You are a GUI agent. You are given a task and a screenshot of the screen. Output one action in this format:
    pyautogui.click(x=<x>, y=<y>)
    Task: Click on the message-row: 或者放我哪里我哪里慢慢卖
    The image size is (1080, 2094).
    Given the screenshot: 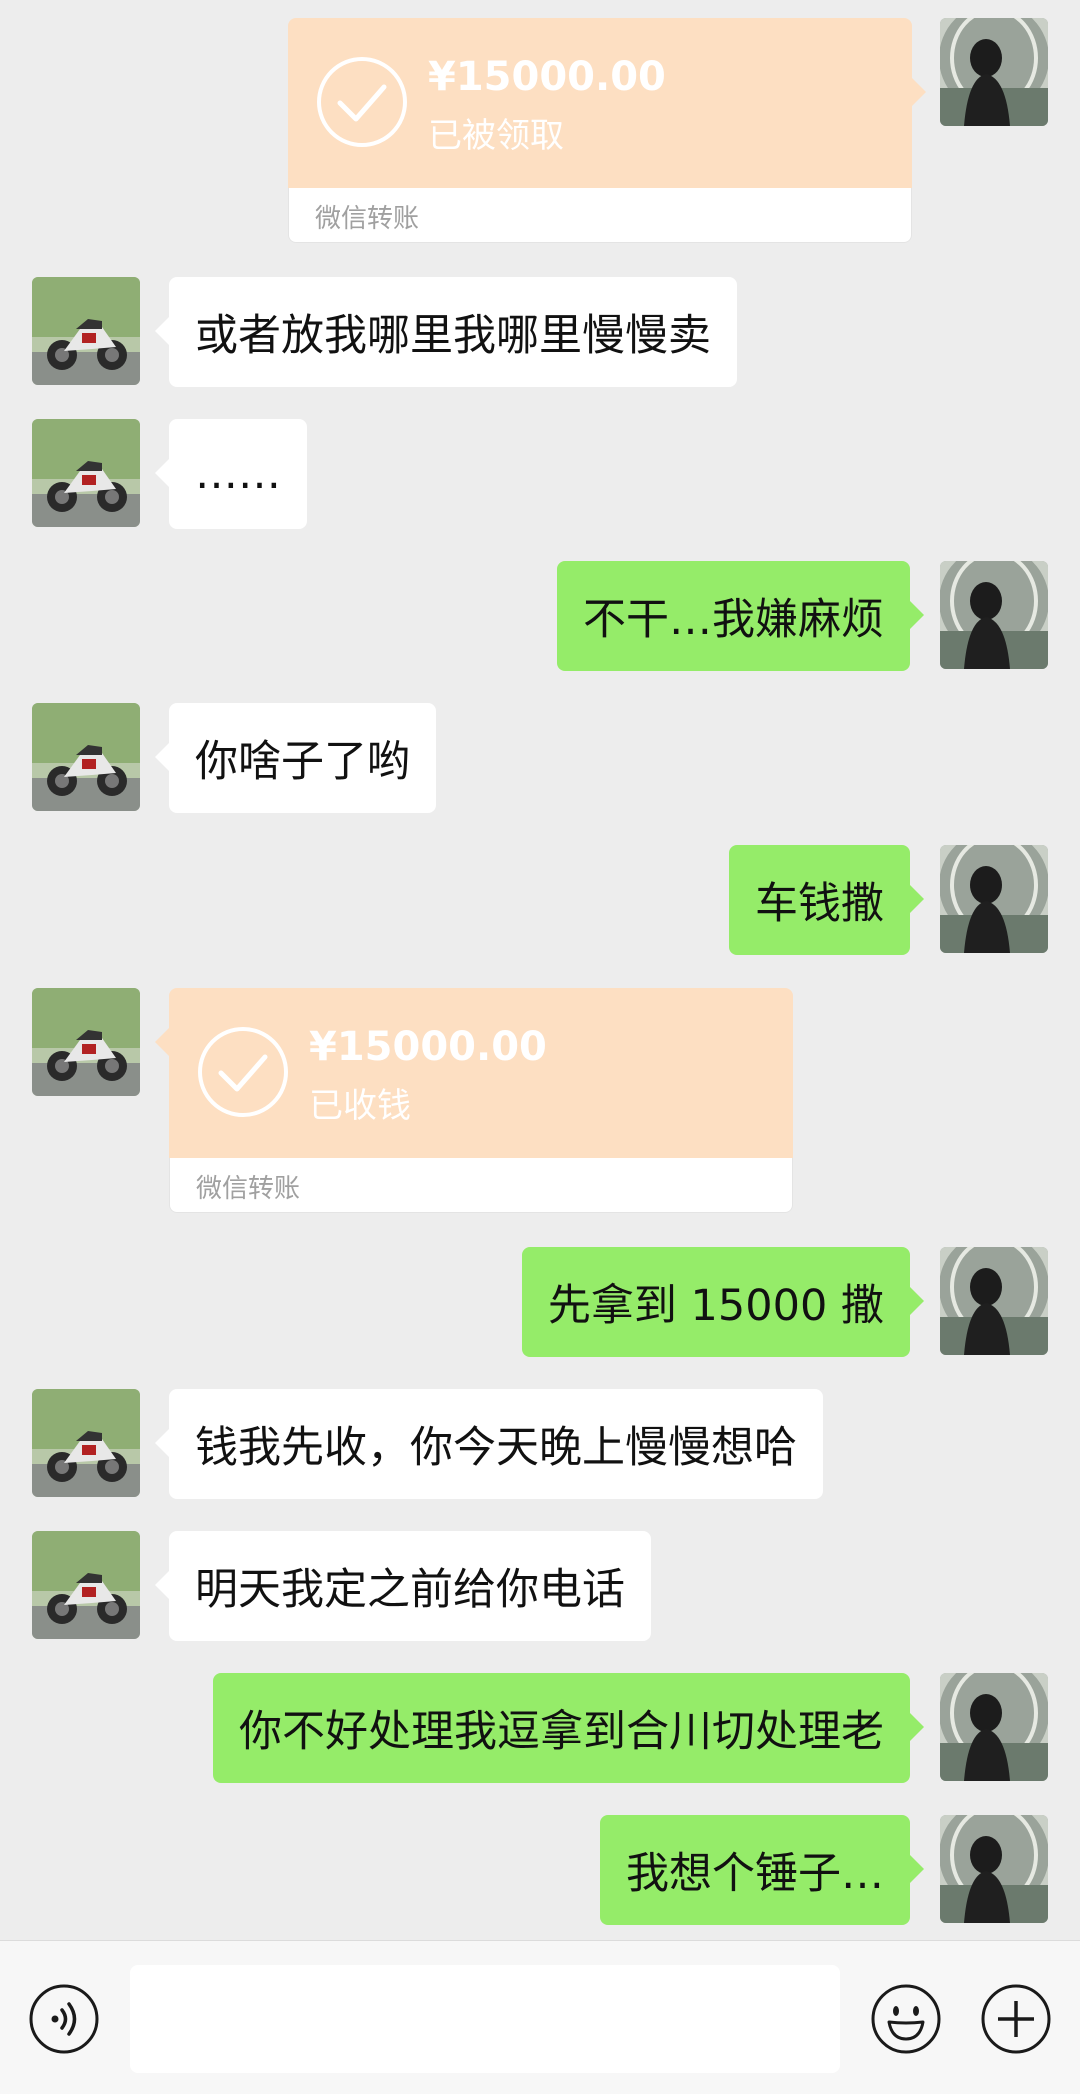 What is the action you would take?
    pyautogui.click(x=540, y=332)
    